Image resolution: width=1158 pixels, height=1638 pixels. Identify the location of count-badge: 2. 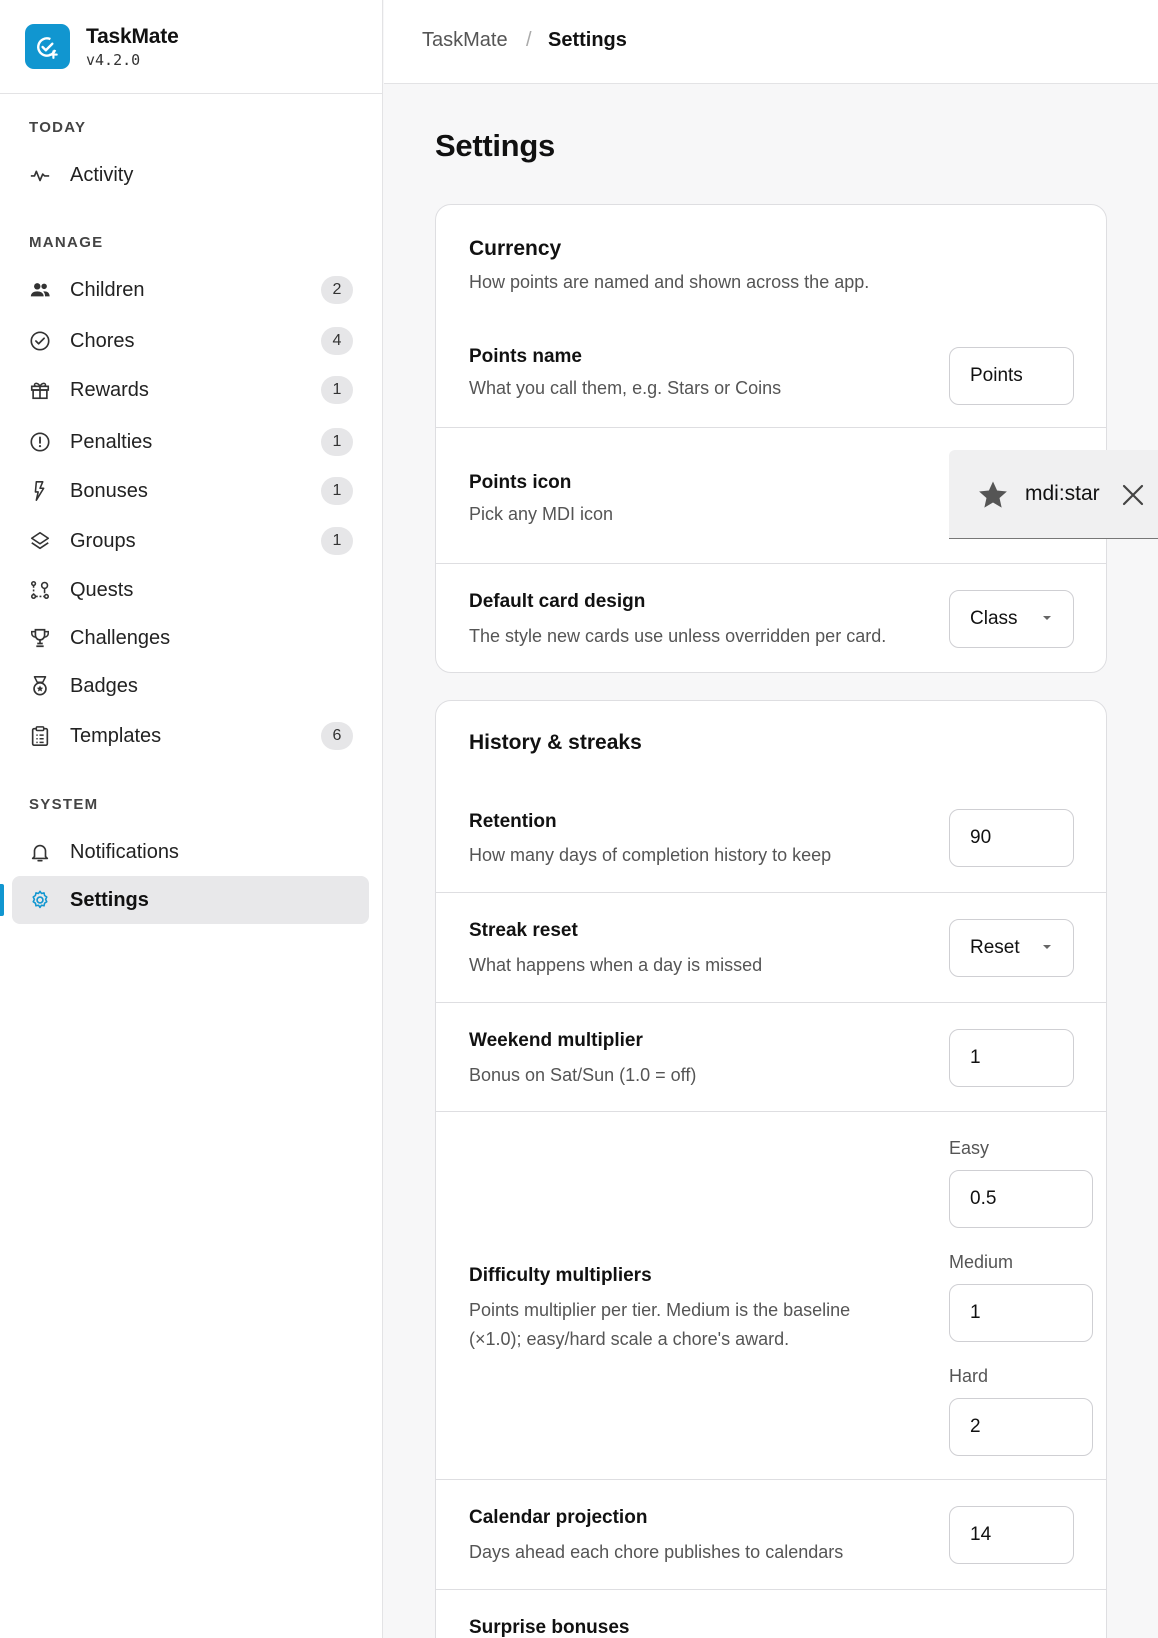
(337, 290).